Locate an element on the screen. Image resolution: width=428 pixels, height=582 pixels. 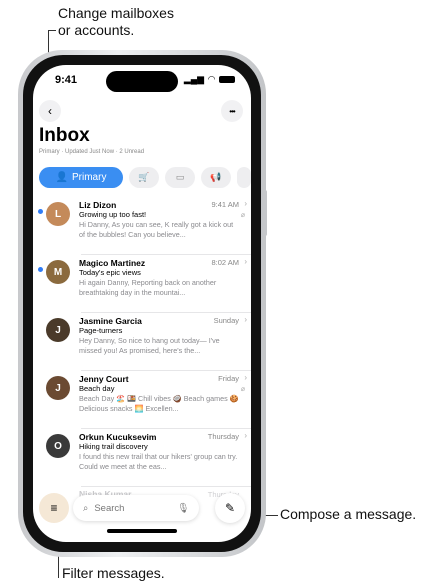
more-button: ••• is located at coordinates (232, 111).